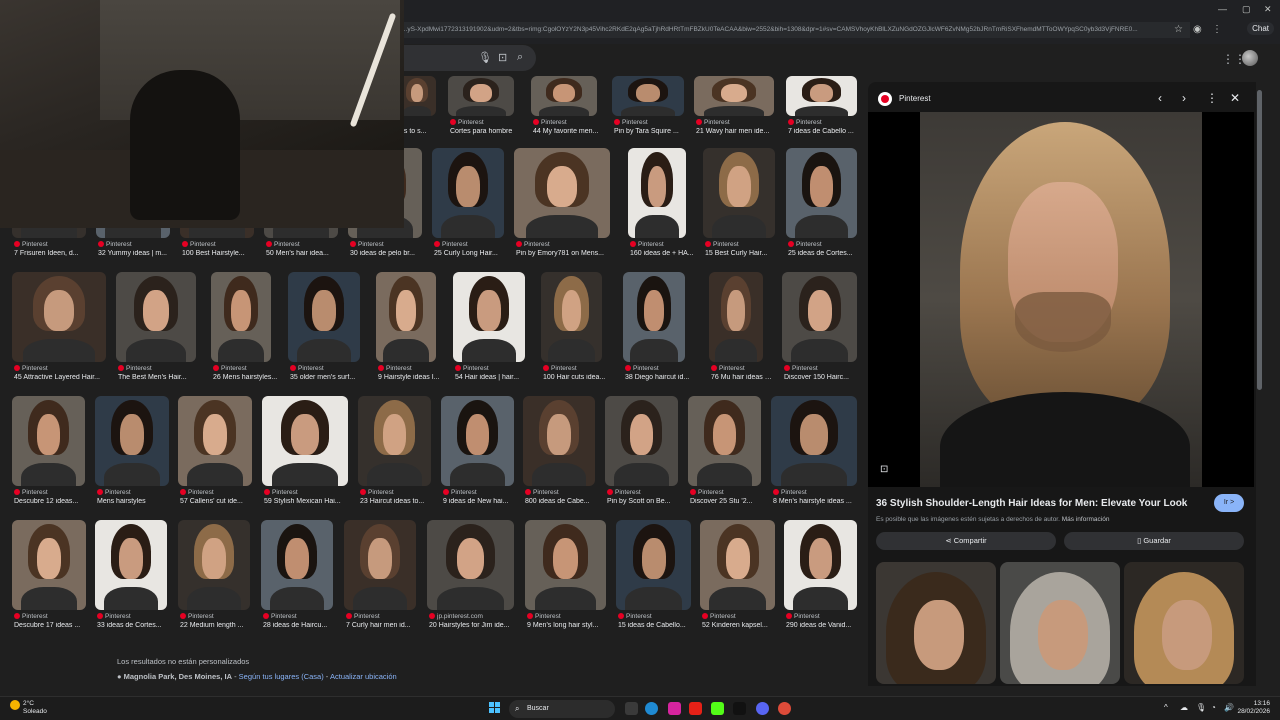  What do you see at coordinates (762, 708) in the screenshot?
I see `discord-icon` at bounding box center [762, 708].